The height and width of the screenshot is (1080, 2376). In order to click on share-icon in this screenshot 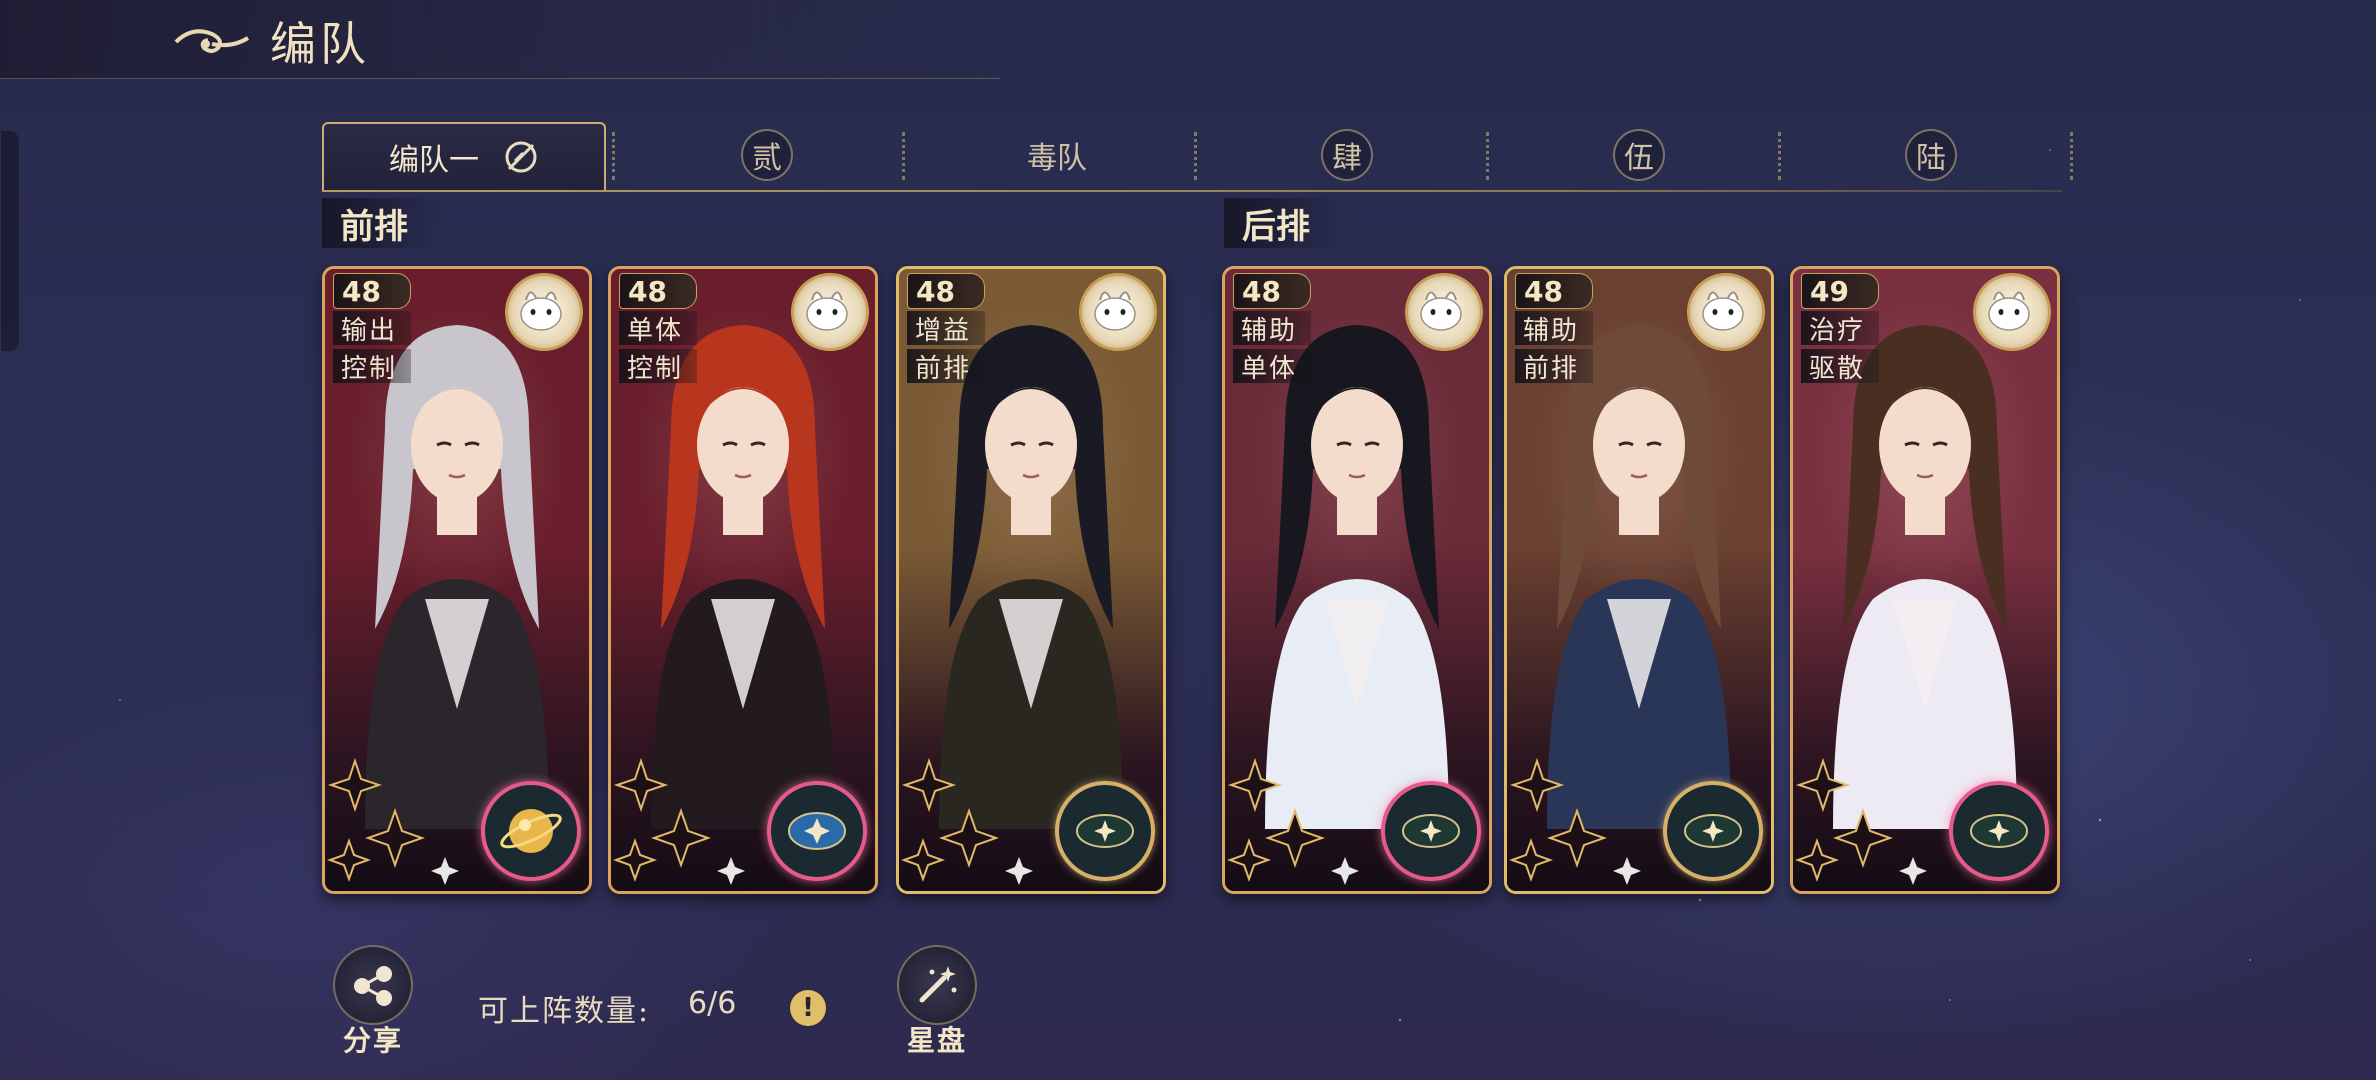, I will do `click(373, 985)`.